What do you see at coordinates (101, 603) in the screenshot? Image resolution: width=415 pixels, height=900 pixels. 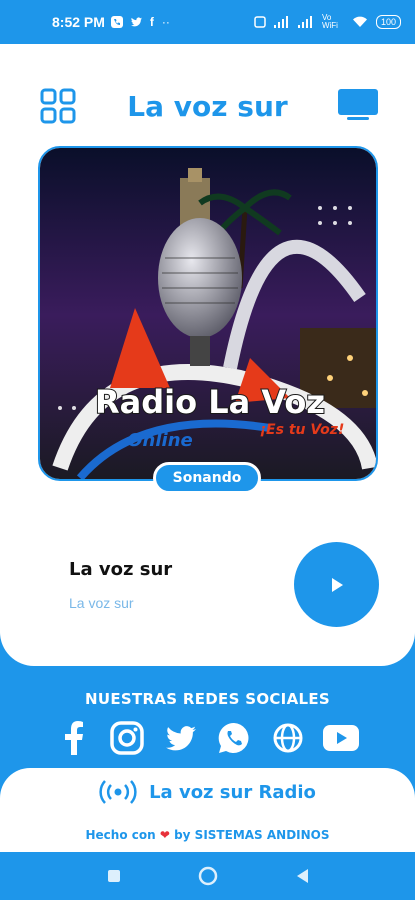 I see `track-subtitle: La voz sur` at bounding box center [101, 603].